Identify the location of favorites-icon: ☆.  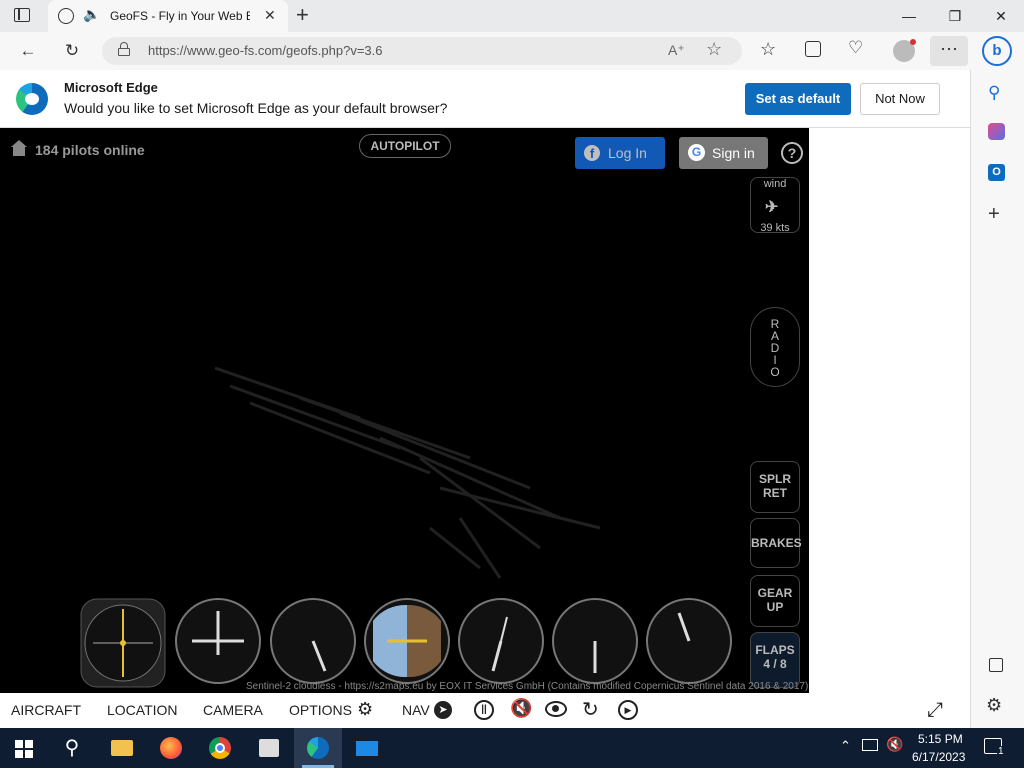
(768, 49).